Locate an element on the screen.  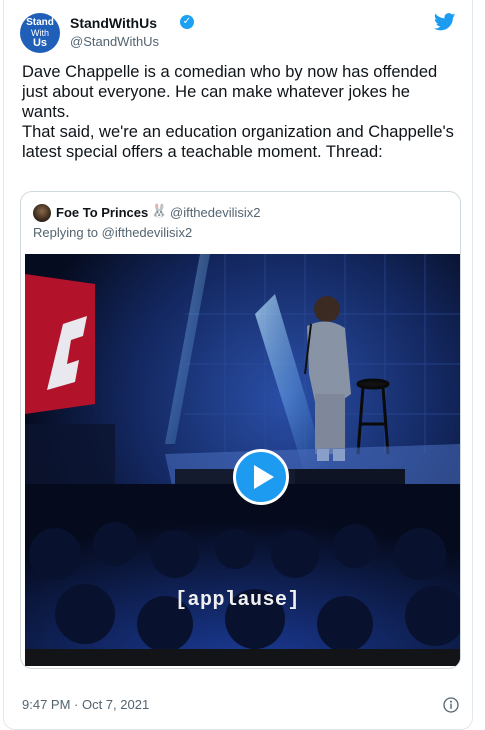
replying-to: Replying to @ifthedevilisix2 is located at coordinates (112, 232).